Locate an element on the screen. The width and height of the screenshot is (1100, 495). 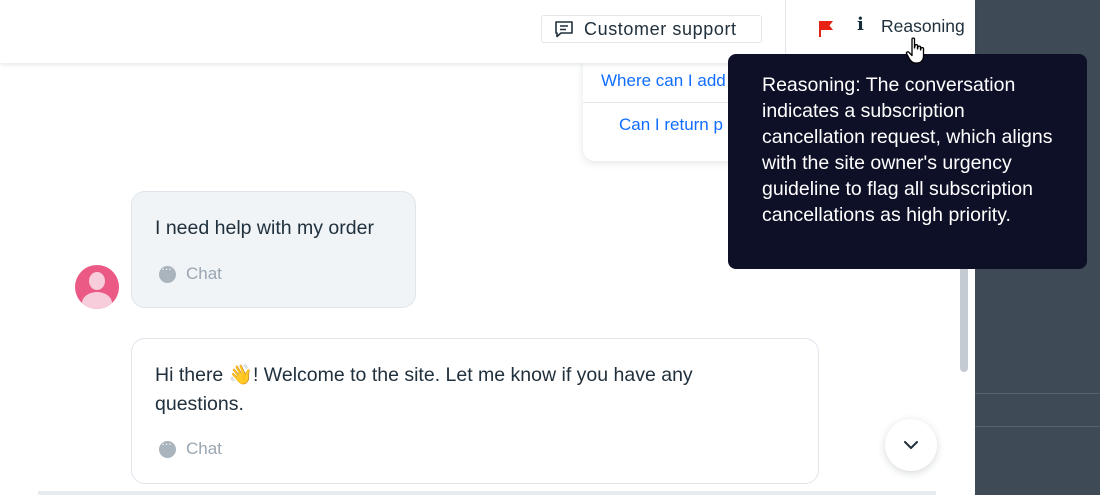
channel-chip: Customer support is located at coordinates (651, 29).